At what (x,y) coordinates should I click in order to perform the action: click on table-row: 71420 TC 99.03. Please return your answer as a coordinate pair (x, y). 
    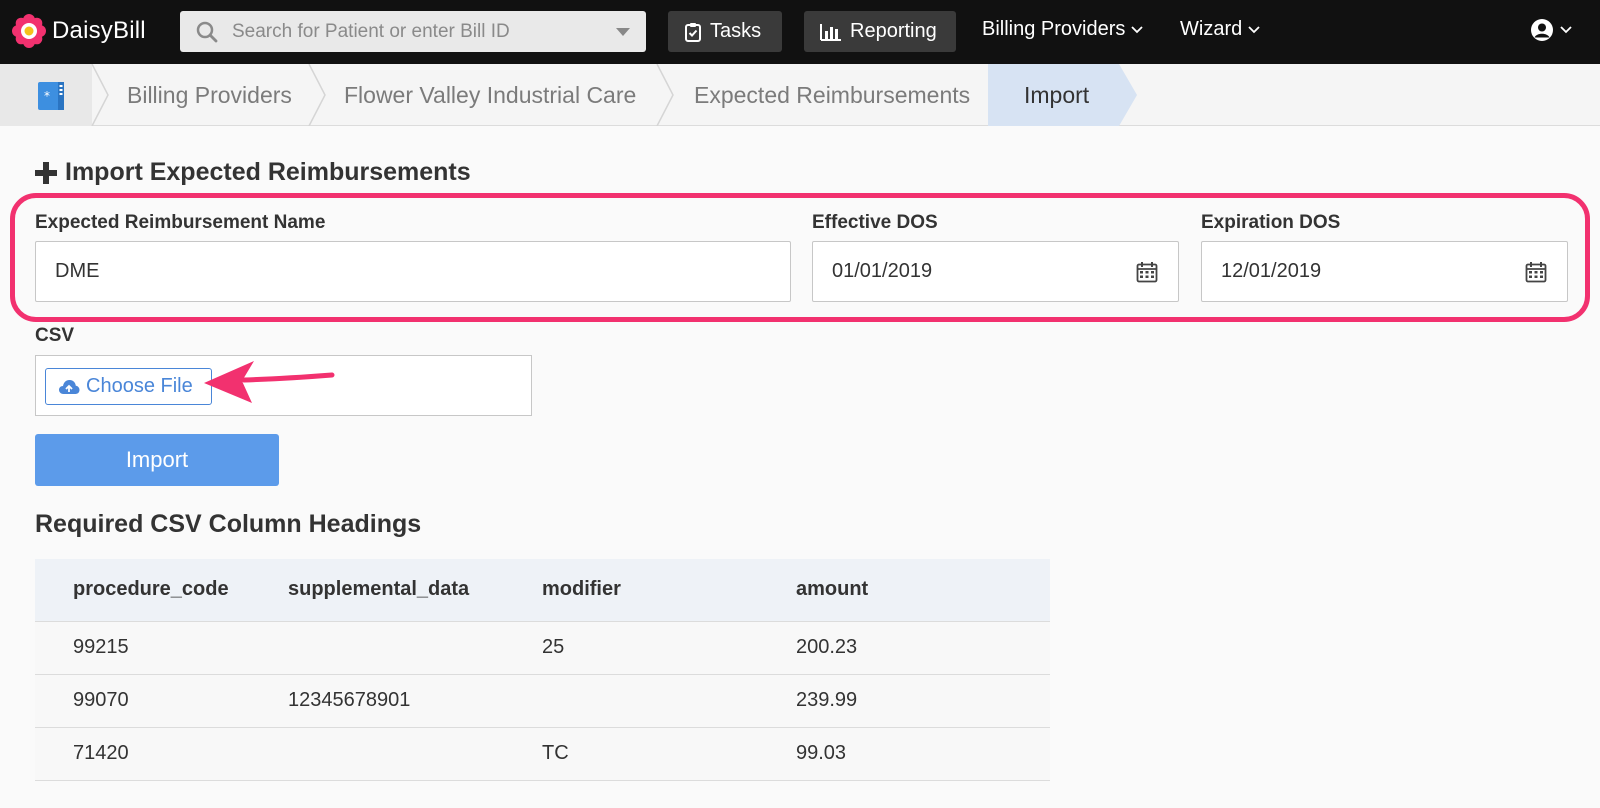
    Looking at the image, I should click on (542, 754).